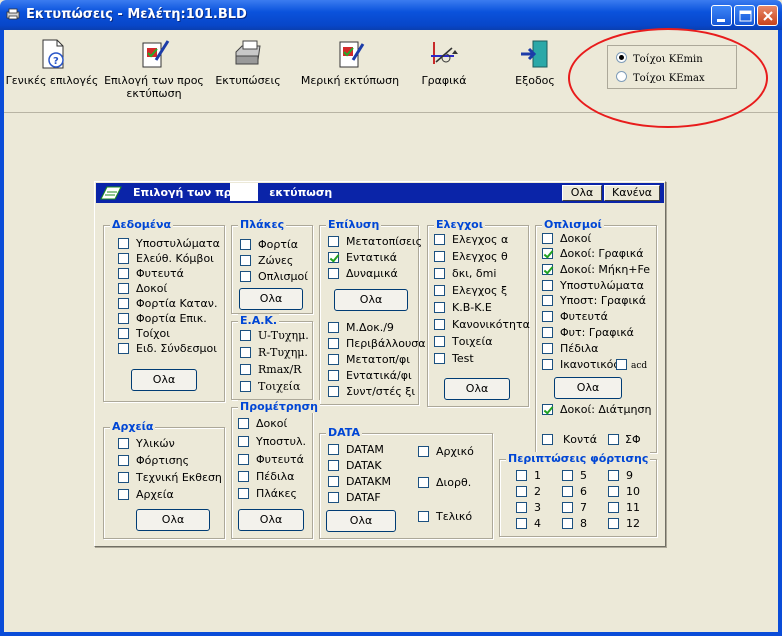  I want to click on cb-arxeia-1: Φόρτισης, so click(153, 462).